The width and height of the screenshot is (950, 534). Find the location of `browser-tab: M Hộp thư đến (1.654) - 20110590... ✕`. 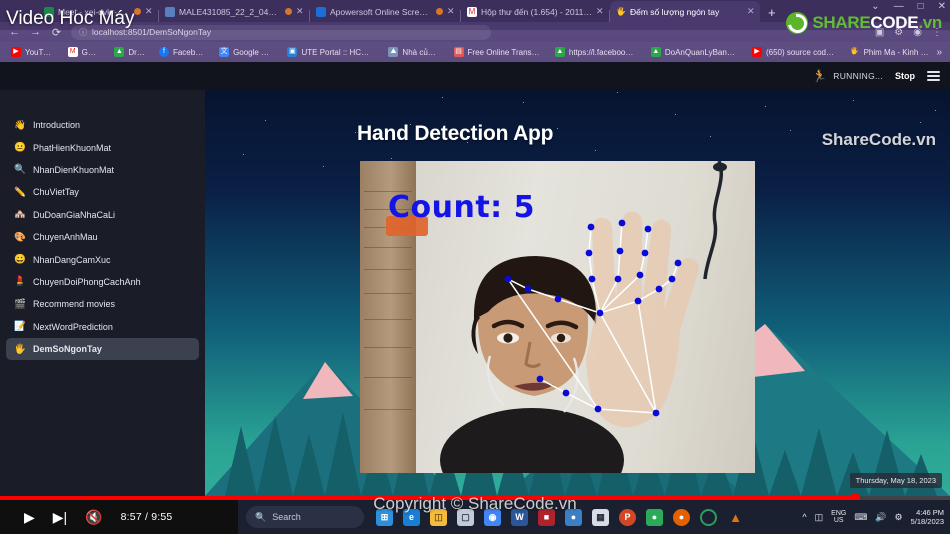

browser-tab: M Hộp thư đến (1.654) - 20110590... ✕ is located at coordinates (535, 11).